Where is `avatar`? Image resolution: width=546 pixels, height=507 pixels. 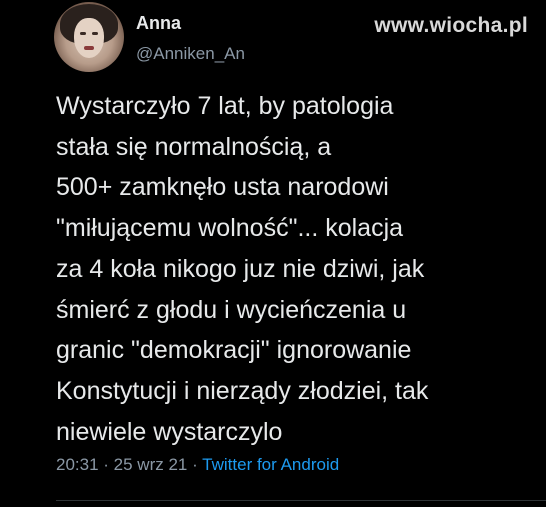
avatar is located at coordinates (89, 37).